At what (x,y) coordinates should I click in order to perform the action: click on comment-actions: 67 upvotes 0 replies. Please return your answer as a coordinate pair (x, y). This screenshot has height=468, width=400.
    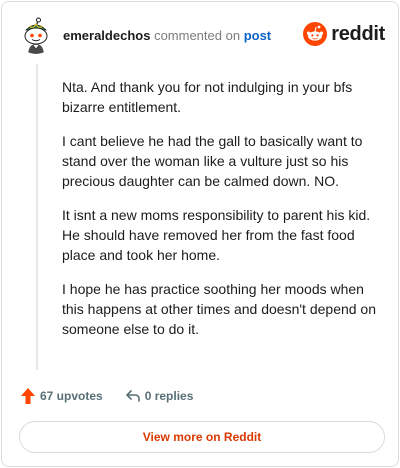
    Looking at the image, I should click on (106, 396).